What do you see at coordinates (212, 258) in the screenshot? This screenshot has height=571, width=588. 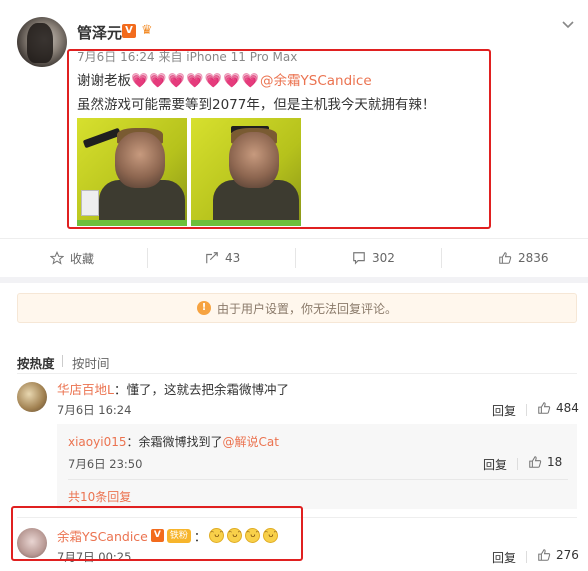 I see `share-icon` at bounding box center [212, 258].